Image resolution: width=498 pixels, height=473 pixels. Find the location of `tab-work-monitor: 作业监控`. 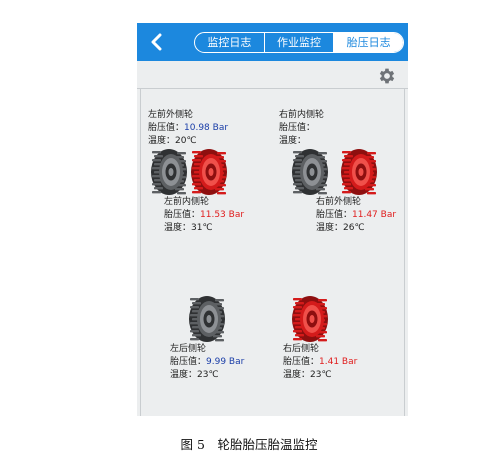

tab-work-monitor: 作业监控 is located at coordinates (300, 42).